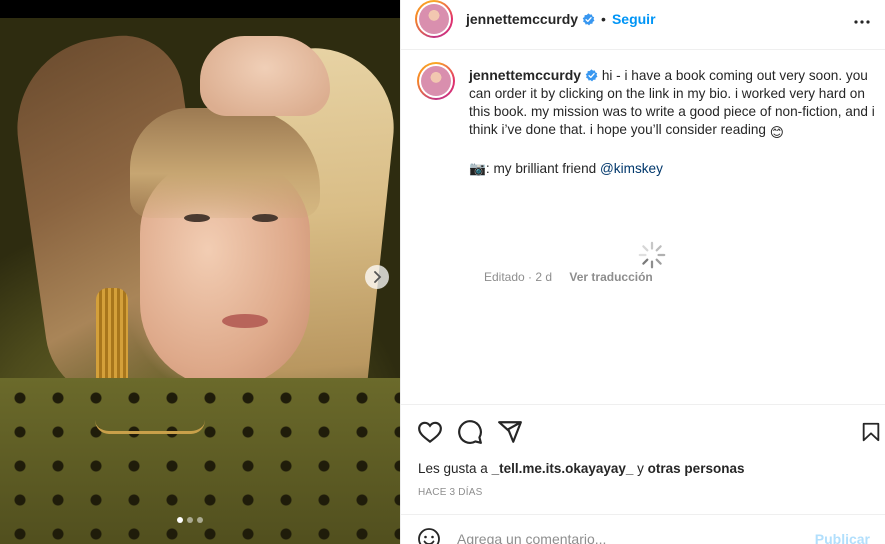 The width and height of the screenshot is (885, 544). What do you see at coordinates (776, 132) in the screenshot?
I see `smiling-face-emoji: 😊` at bounding box center [776, 132].